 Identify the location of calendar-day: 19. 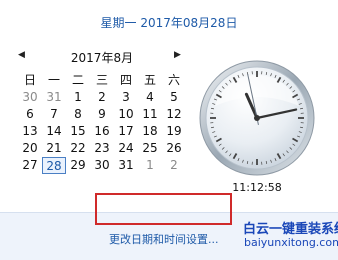
(174, 131).